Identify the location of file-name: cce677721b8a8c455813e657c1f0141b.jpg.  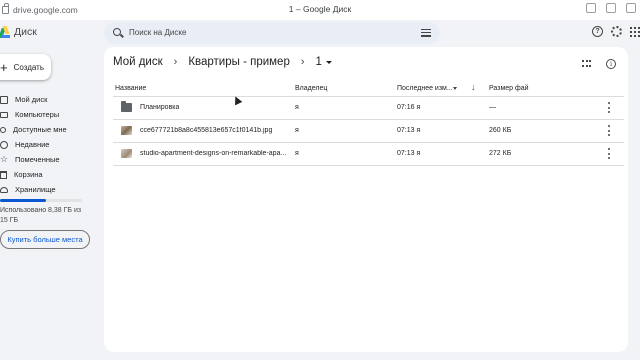
(206, 130).